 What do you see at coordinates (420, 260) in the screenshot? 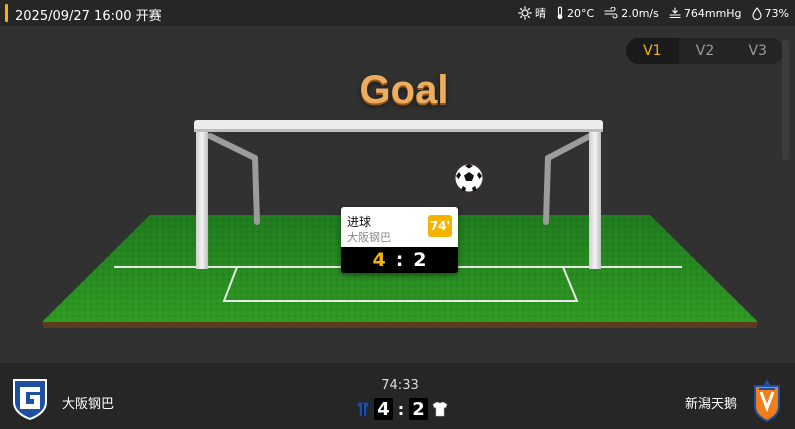
I see `event-away-score: 2` at bounding box center [420, 260].